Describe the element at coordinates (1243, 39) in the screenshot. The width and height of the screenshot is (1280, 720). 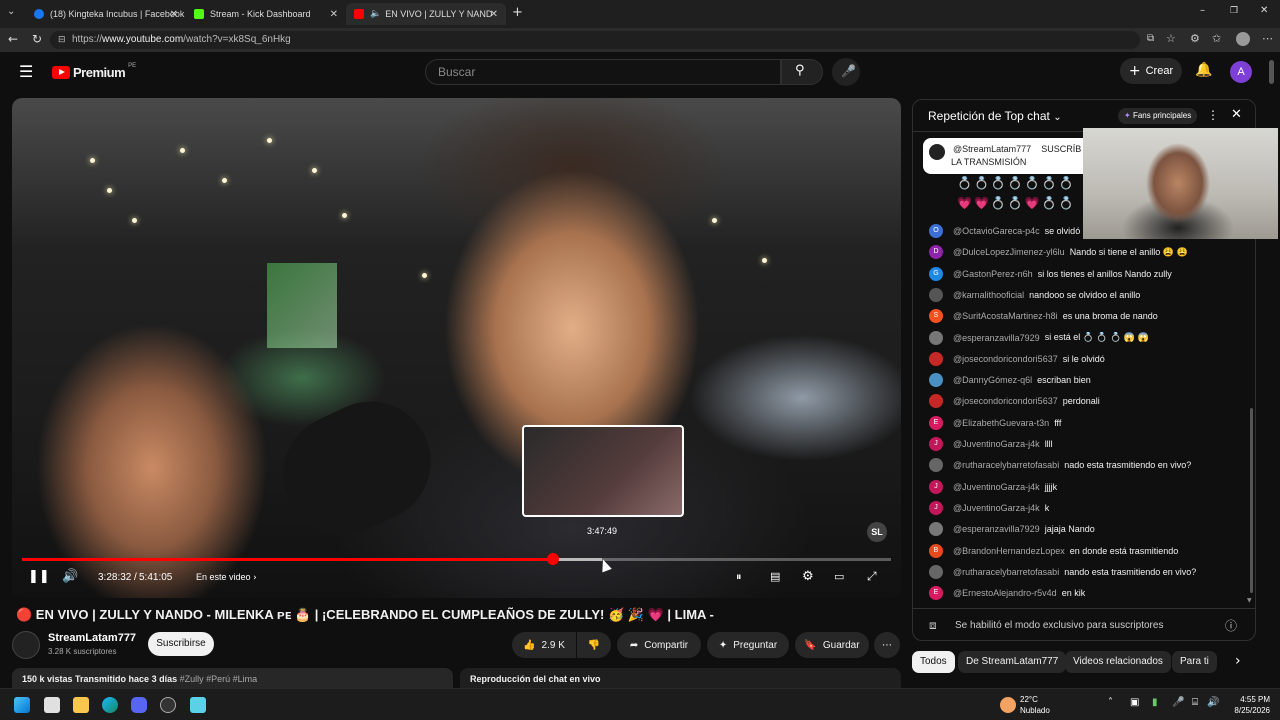
I see `profile-icon` at that location.